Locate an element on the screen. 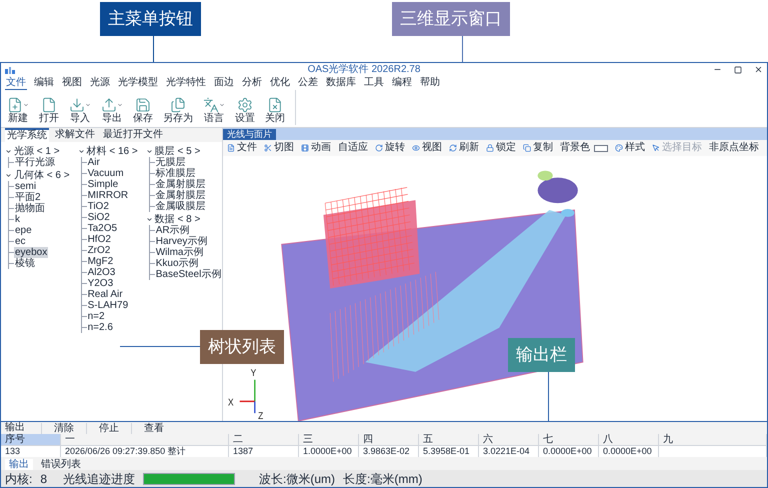 Image resolution: width=768 pixels, height=488 pixels. column-header: 一 is located at coordinates (145, 439).